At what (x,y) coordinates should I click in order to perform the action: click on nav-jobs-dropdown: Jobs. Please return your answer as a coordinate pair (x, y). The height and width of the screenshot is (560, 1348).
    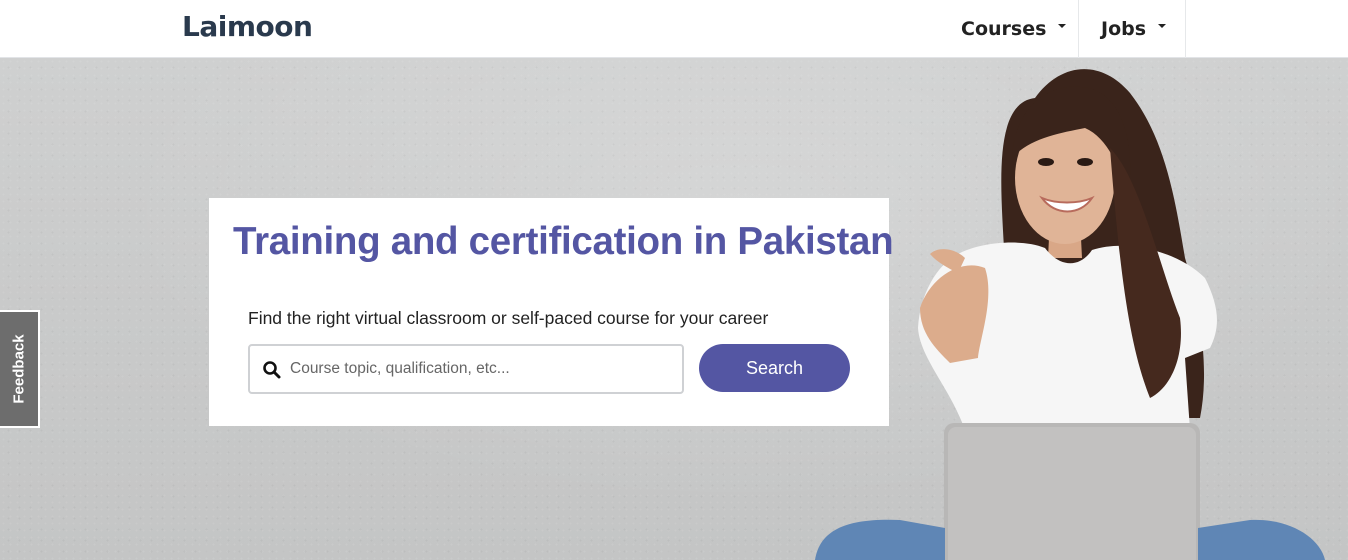
    Looking at the image, I should click on (1132, 29).